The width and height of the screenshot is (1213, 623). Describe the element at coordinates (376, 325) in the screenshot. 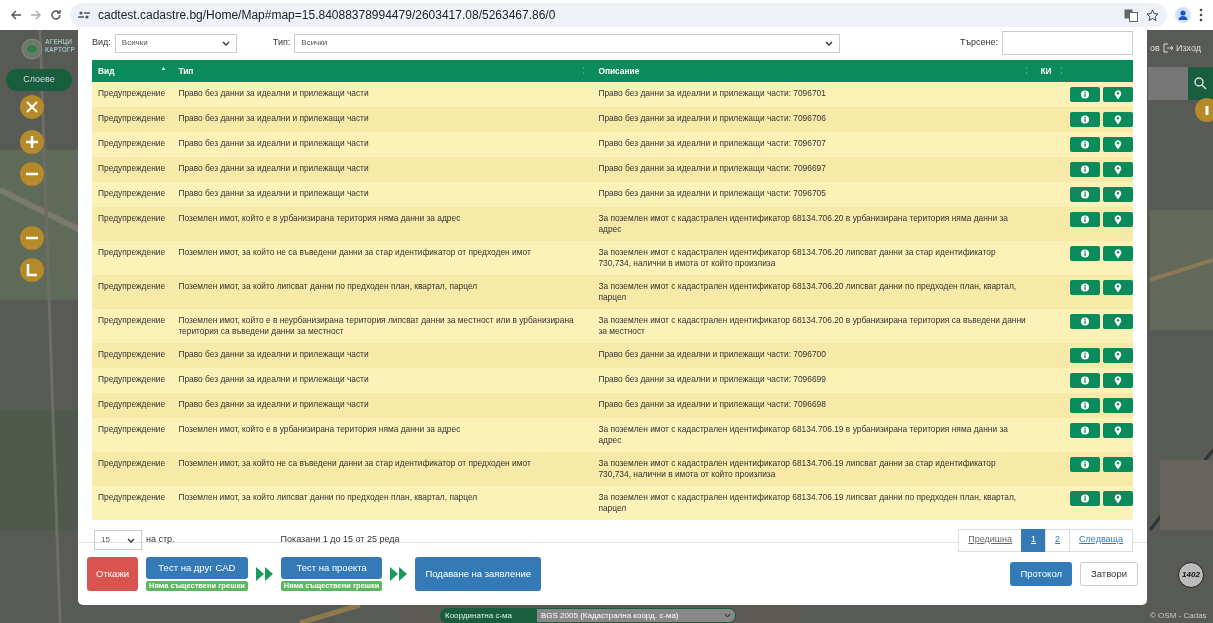

I see `table-cell: Поземлен имот, който е в неурбанизирана територия липсват данни за местност или в урбанизирана територия са въведени данни за местност` at that location.